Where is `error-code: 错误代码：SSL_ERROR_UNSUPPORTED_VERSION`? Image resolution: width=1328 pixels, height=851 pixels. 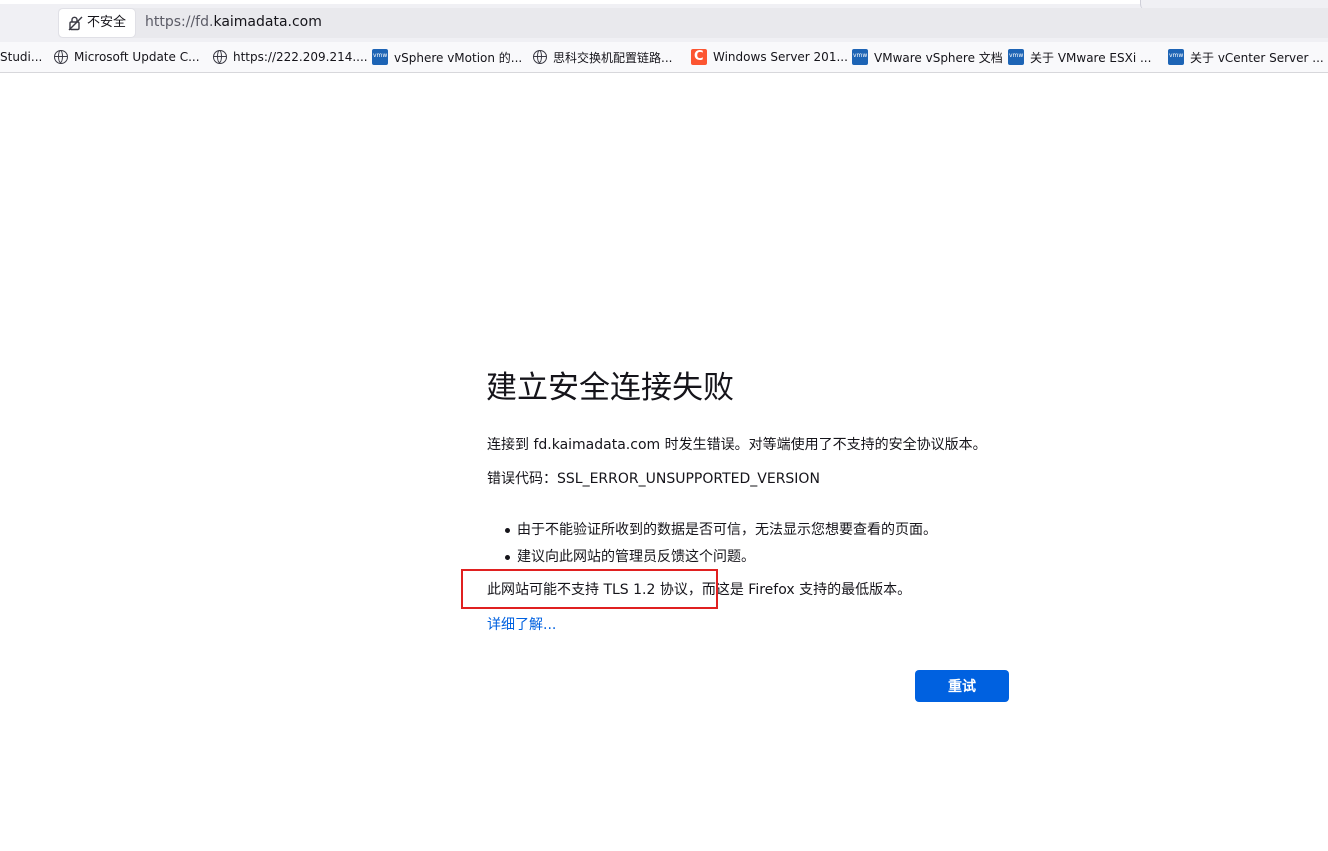 error-code: 错误代码：SSL_ERROR_UNSUPPORTED_VERSION is located at coordinates (653, 479).